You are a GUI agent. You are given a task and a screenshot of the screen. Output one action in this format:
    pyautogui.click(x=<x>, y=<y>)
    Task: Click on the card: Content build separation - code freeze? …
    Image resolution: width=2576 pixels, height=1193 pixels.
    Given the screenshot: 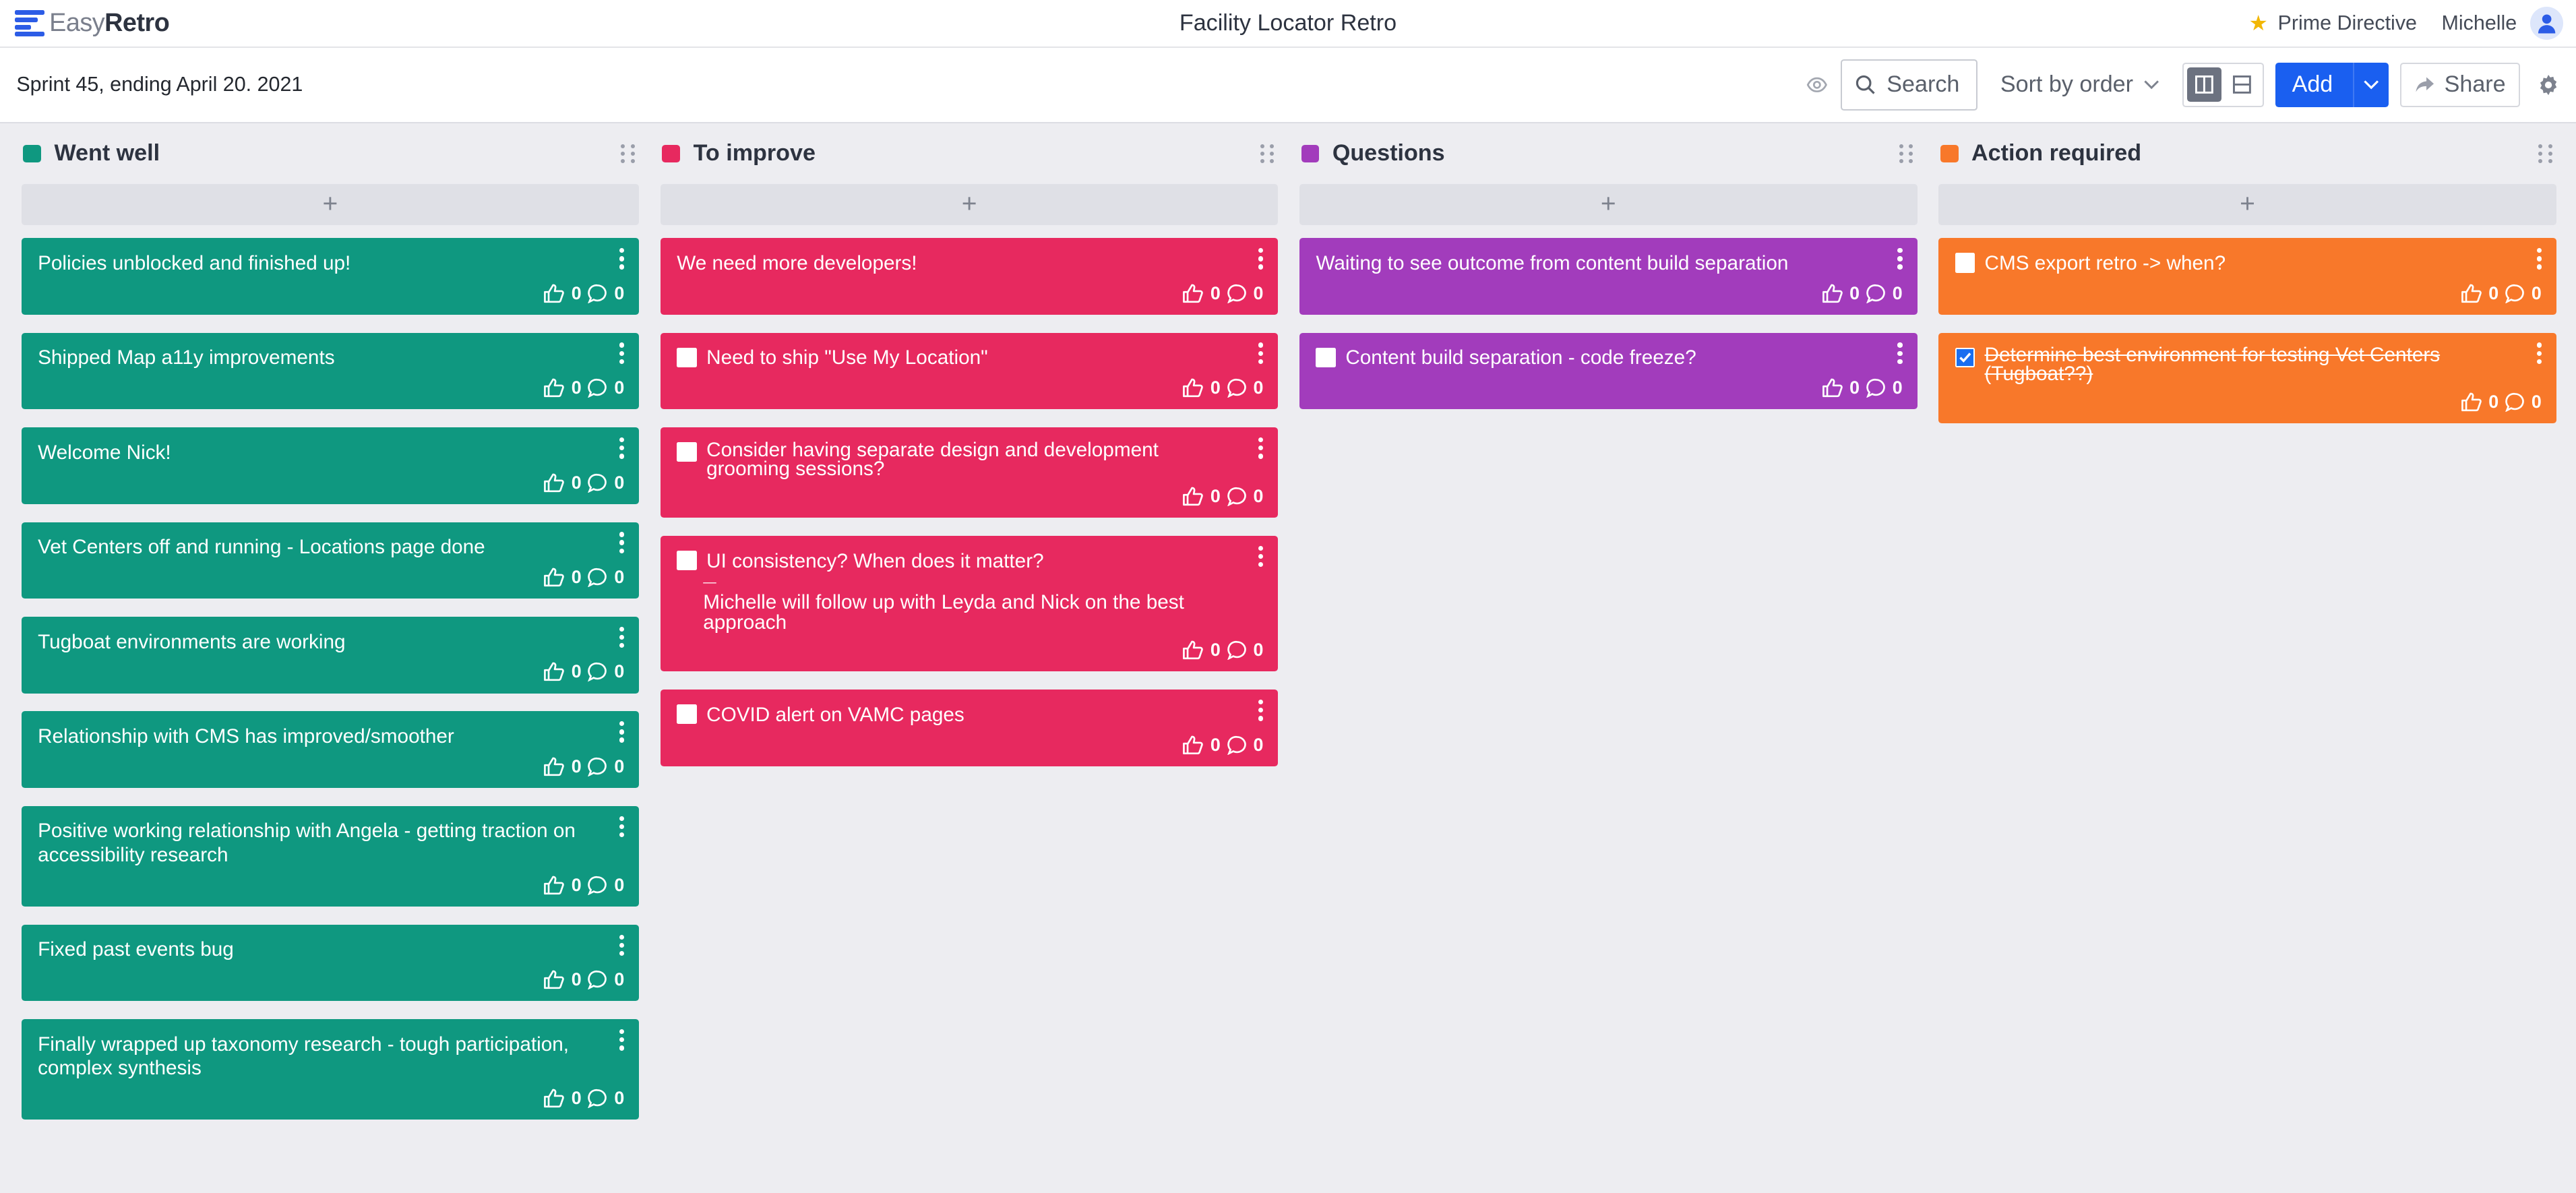 What is the action you would take?
    pyautogui.click(x=1608, y=371)
    